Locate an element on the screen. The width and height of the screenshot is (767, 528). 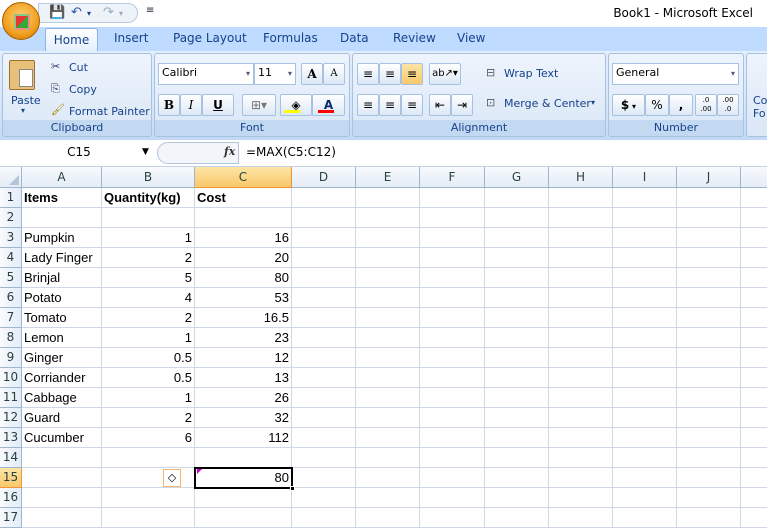
align-right-button: ≡ is located at coordinates (412, 105).